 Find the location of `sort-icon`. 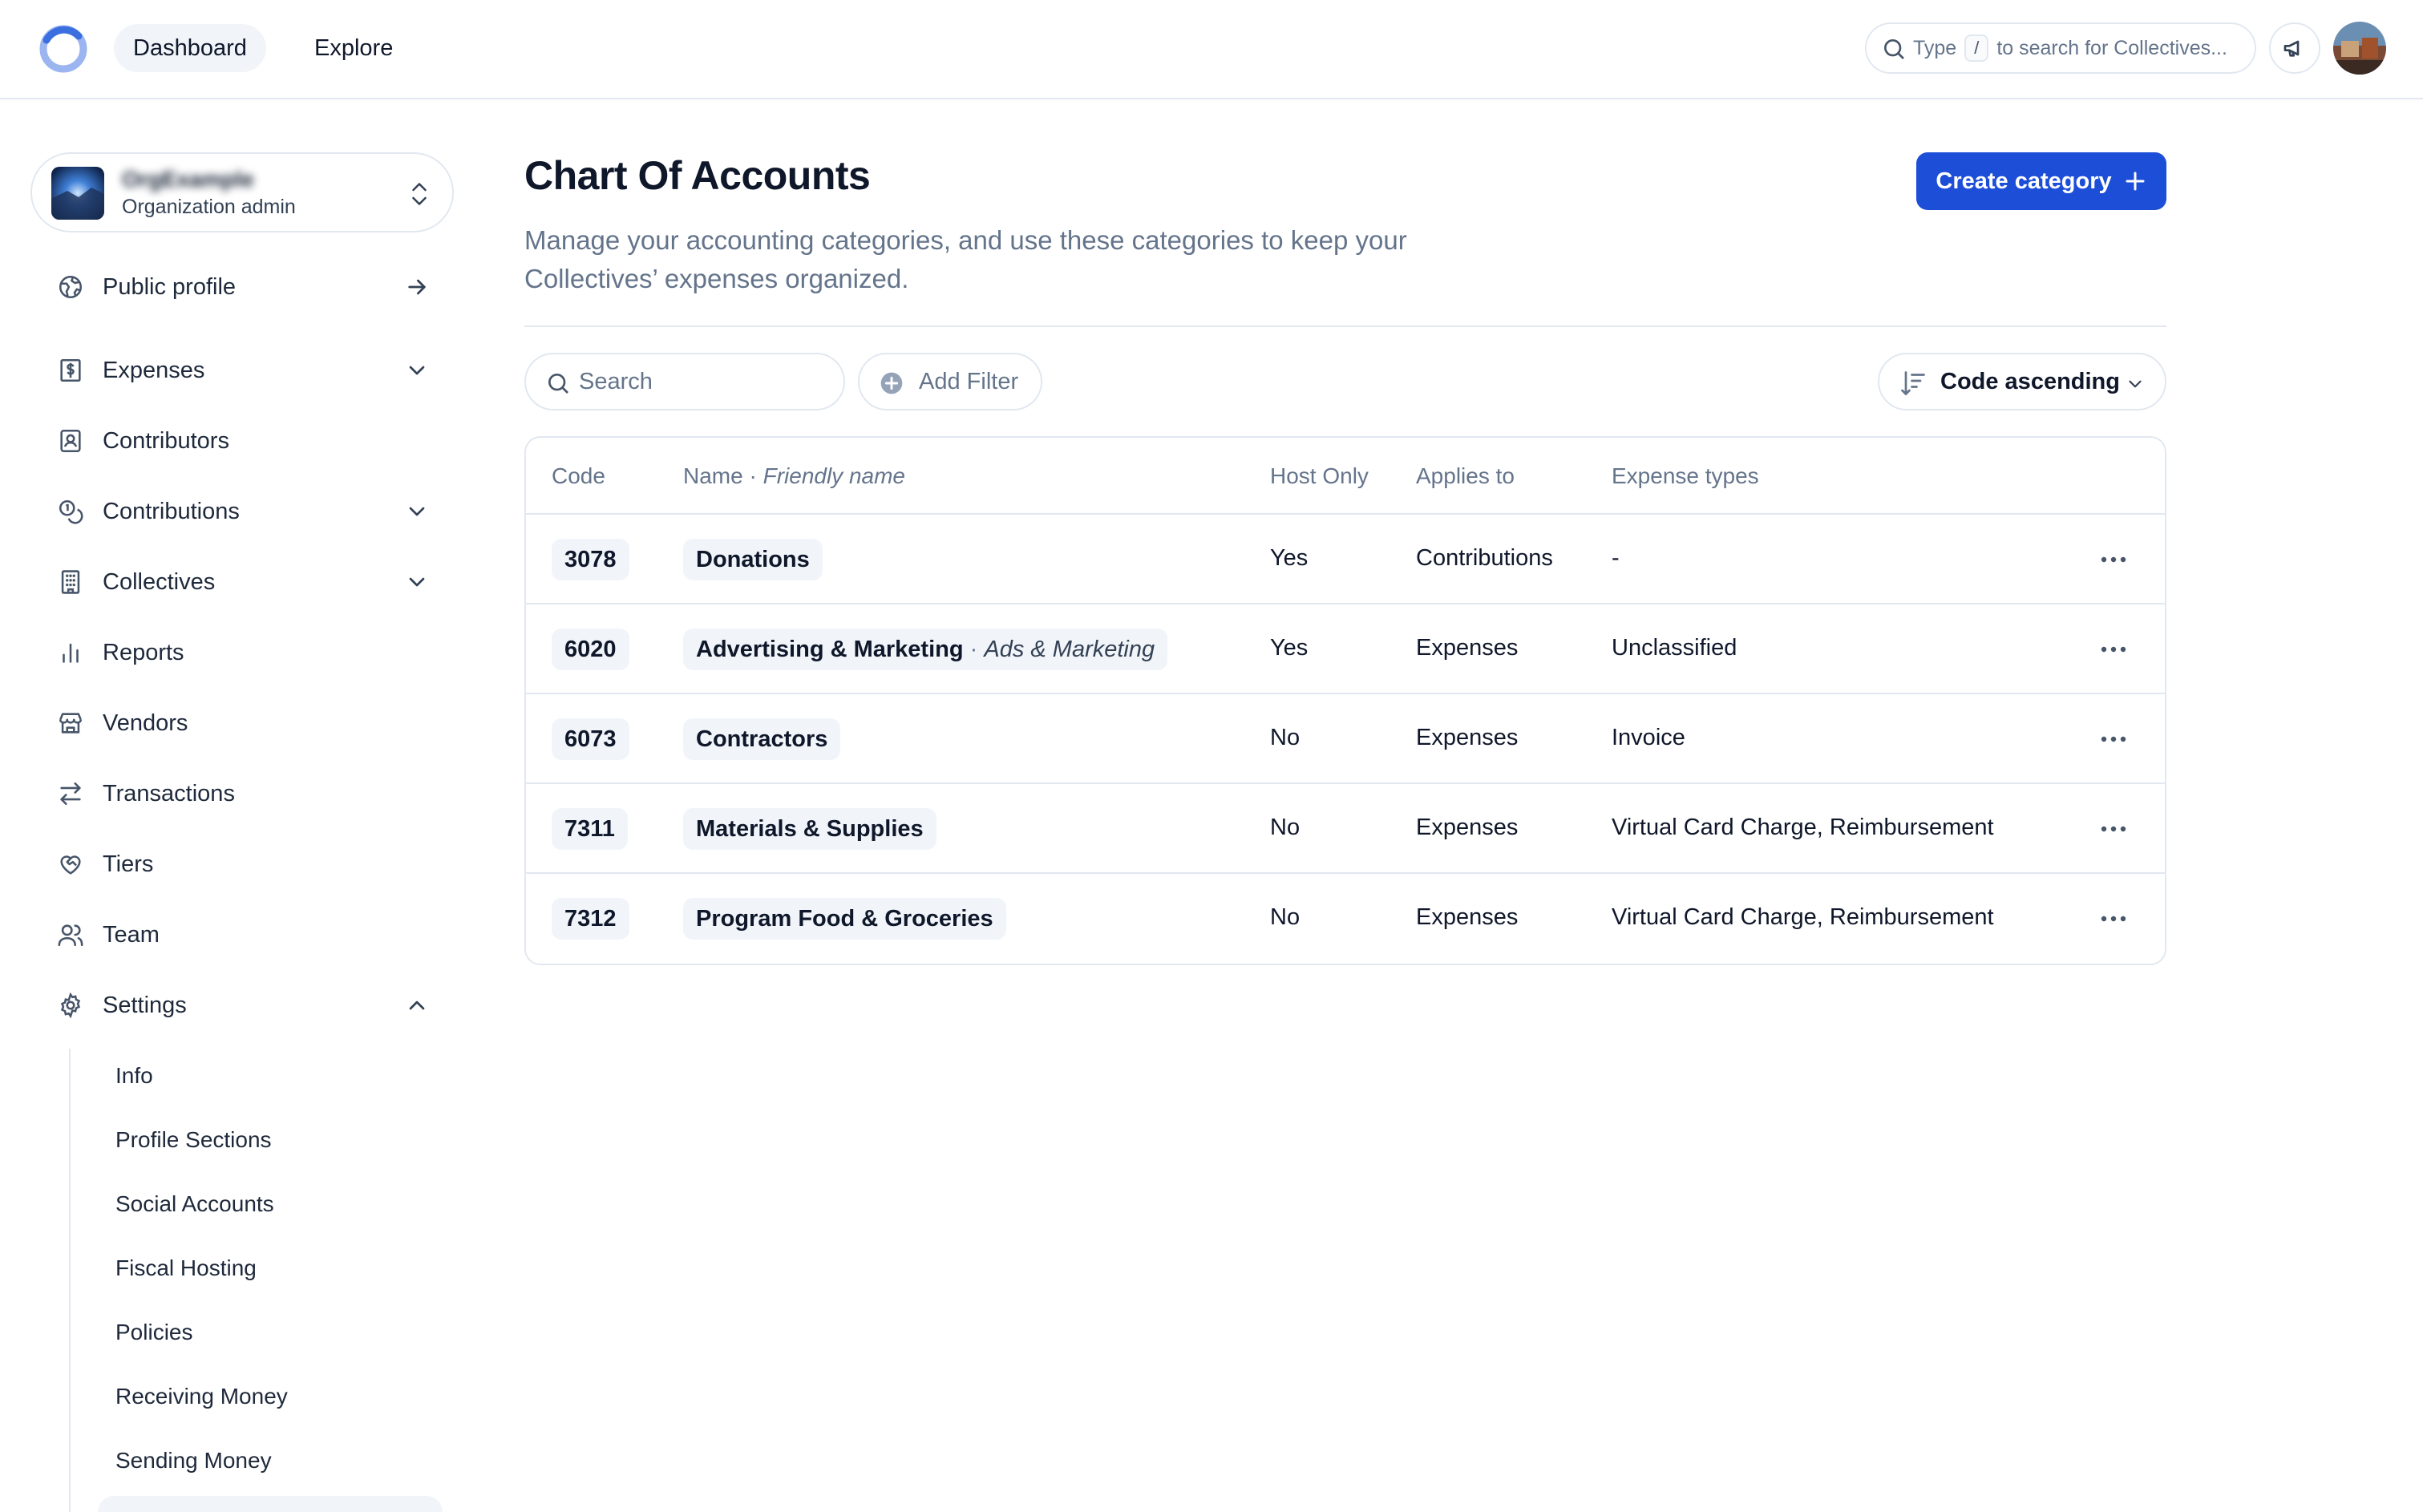

sort-icon is located at coordinates (1913, 383).